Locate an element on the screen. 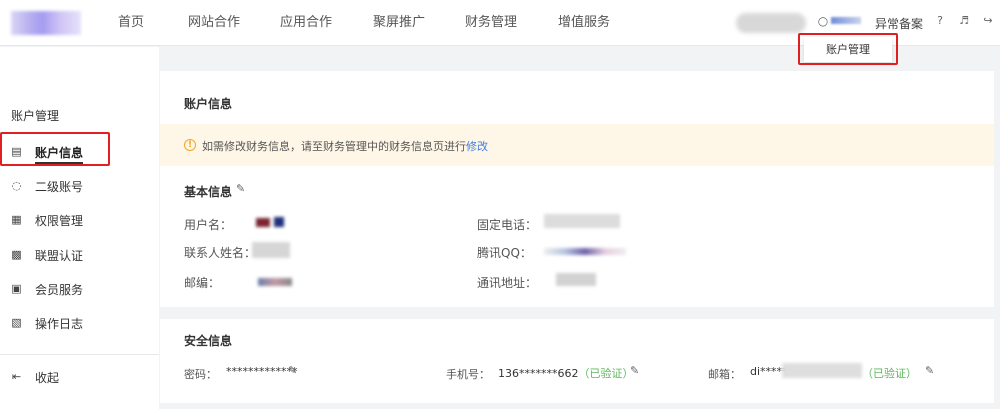  profile-icon: ▤ is located at coordinates (16, 151).